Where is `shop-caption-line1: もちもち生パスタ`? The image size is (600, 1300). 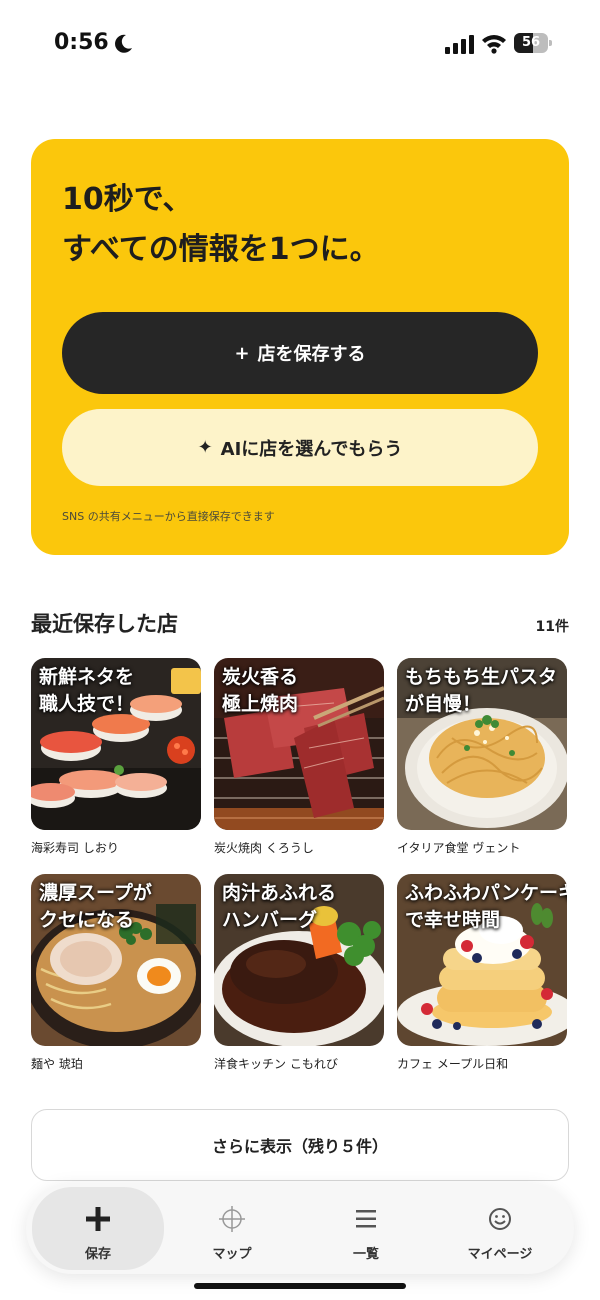 shop-caption-line1: もちもち生パスタ is located at coordinates (481, 677).